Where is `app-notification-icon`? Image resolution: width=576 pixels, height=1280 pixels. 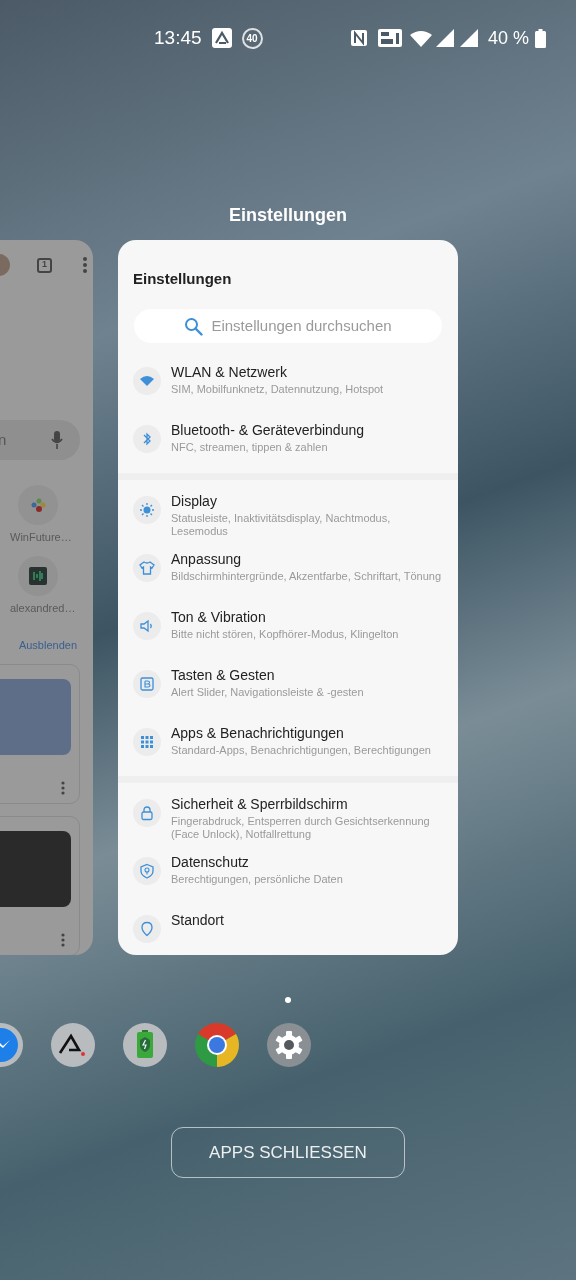
app-notification-icon is located at coordinates (221, 38).